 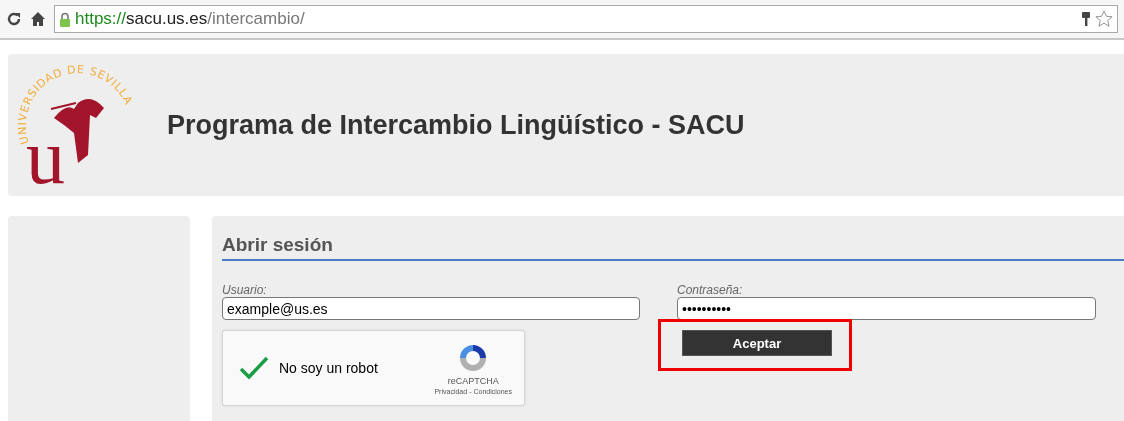 I want to click on field-label: Usuario:, so click(x=245, y=290).